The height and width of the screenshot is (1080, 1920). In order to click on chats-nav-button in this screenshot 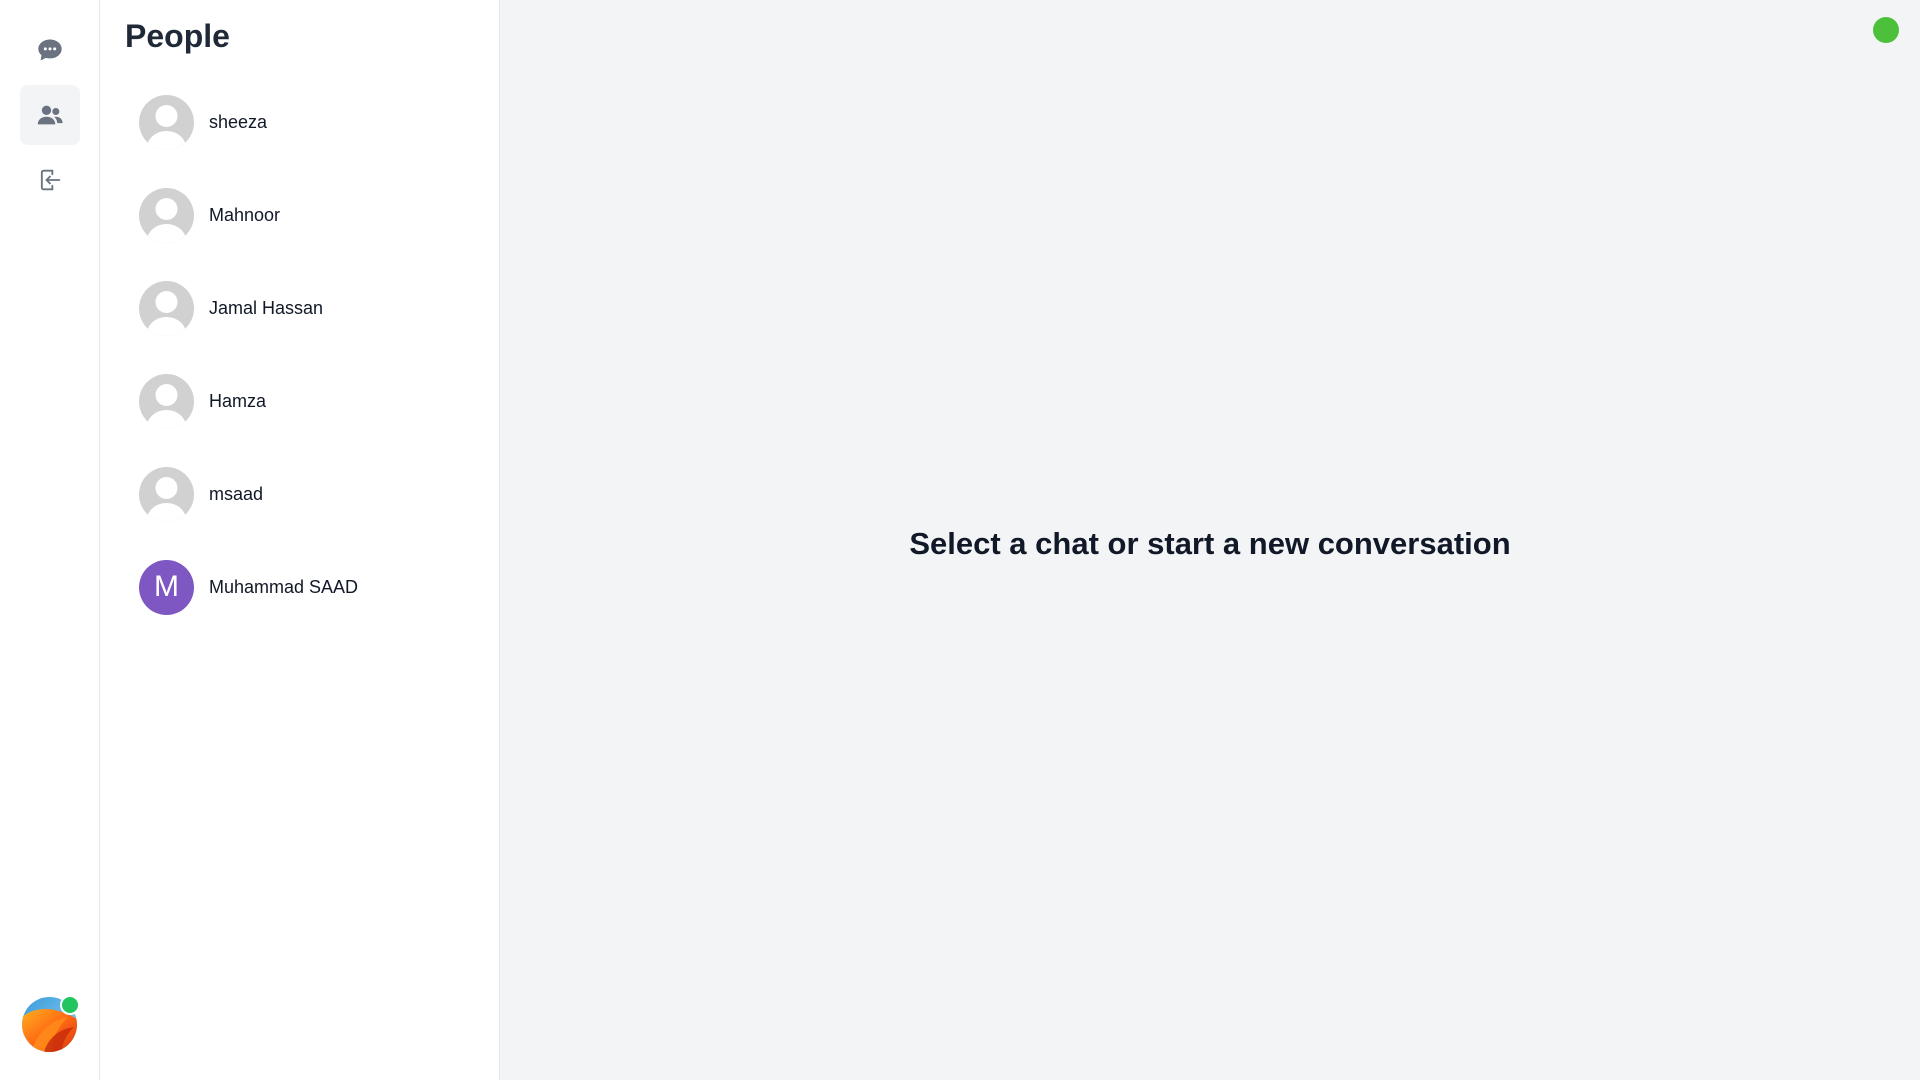, I will do `click(50, 50)`.